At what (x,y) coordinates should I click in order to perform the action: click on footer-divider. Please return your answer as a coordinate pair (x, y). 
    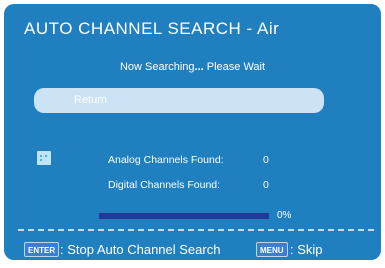
    Looking at the image, I should click on (196, 230).